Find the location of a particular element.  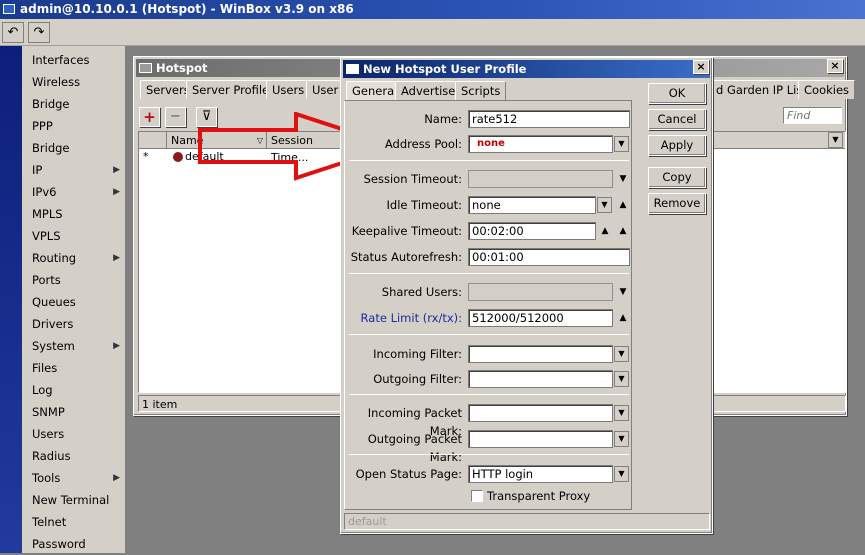

menu-item-users: Users is located at coordinates (74, 434).